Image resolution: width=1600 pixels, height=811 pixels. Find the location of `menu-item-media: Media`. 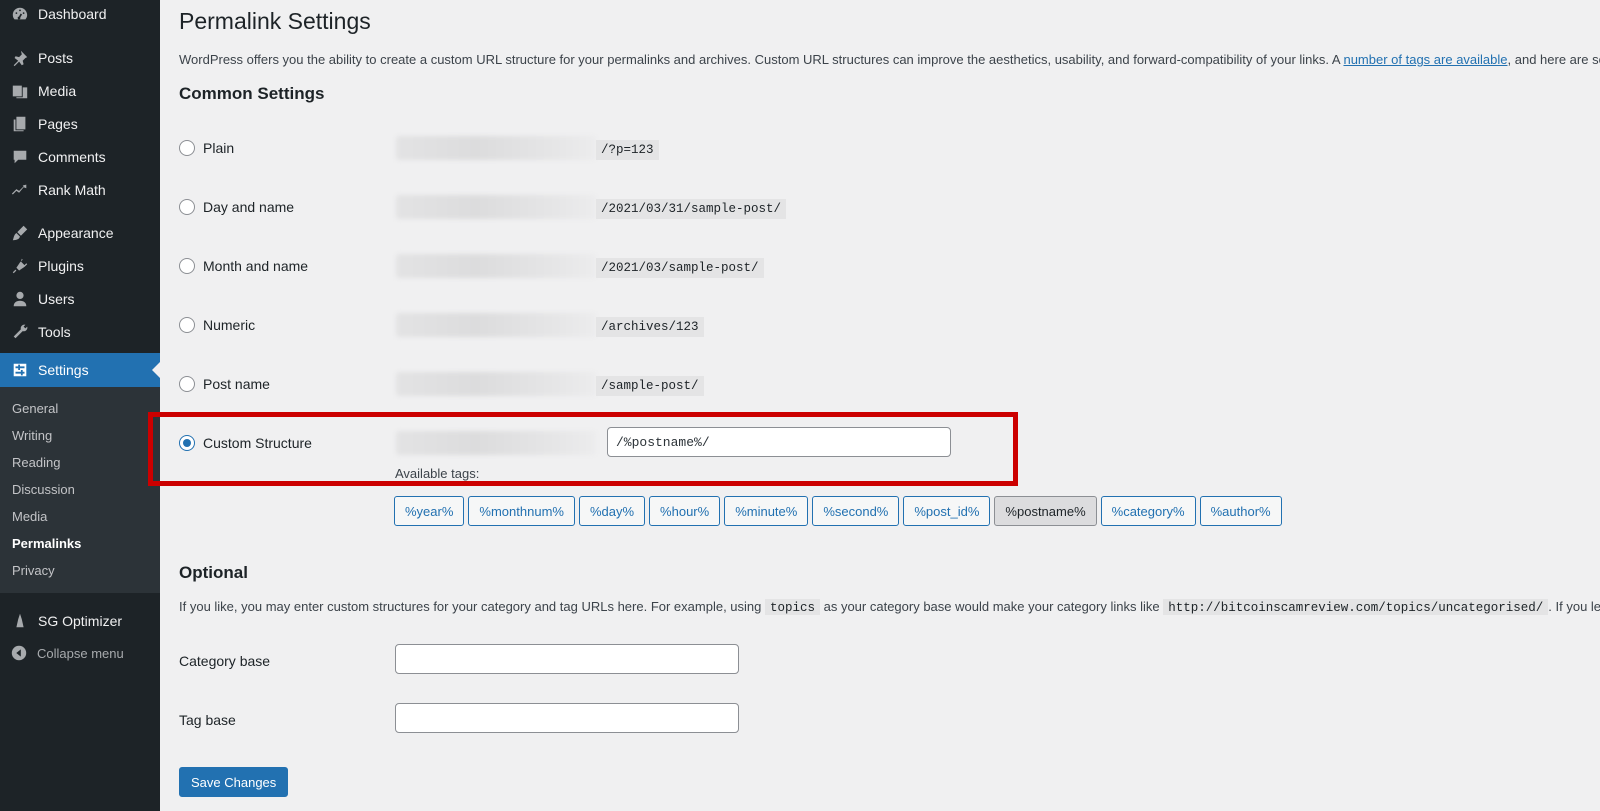

menu-item-media: Media is located at coordinates (80, 91).